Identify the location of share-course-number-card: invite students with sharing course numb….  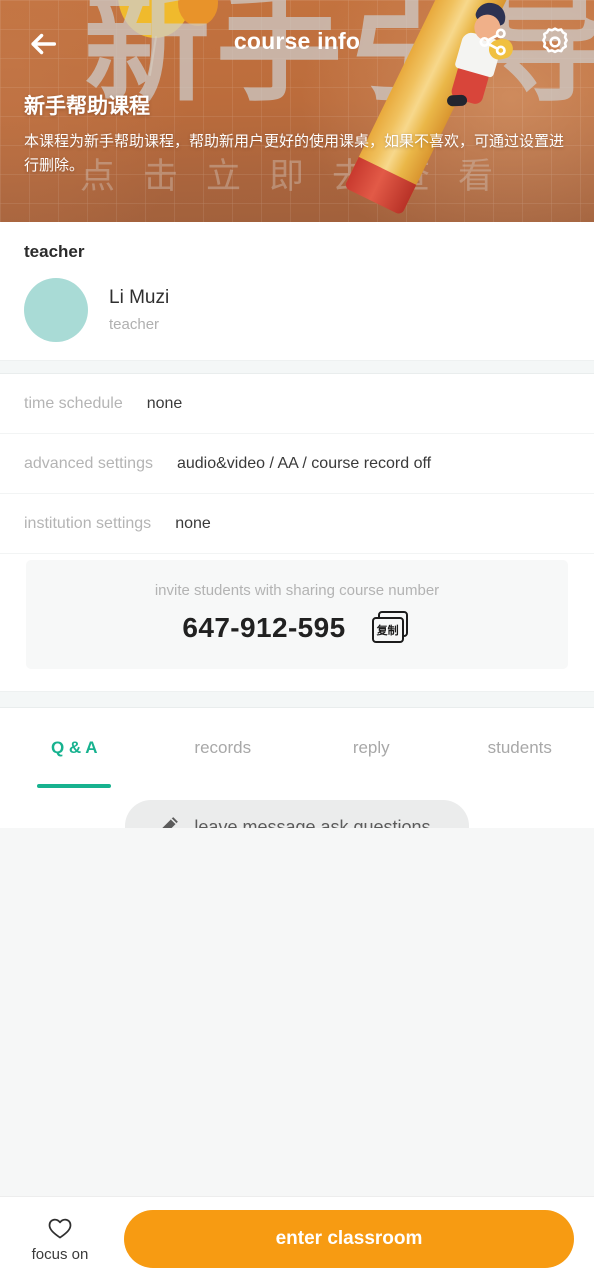
(297, 614).